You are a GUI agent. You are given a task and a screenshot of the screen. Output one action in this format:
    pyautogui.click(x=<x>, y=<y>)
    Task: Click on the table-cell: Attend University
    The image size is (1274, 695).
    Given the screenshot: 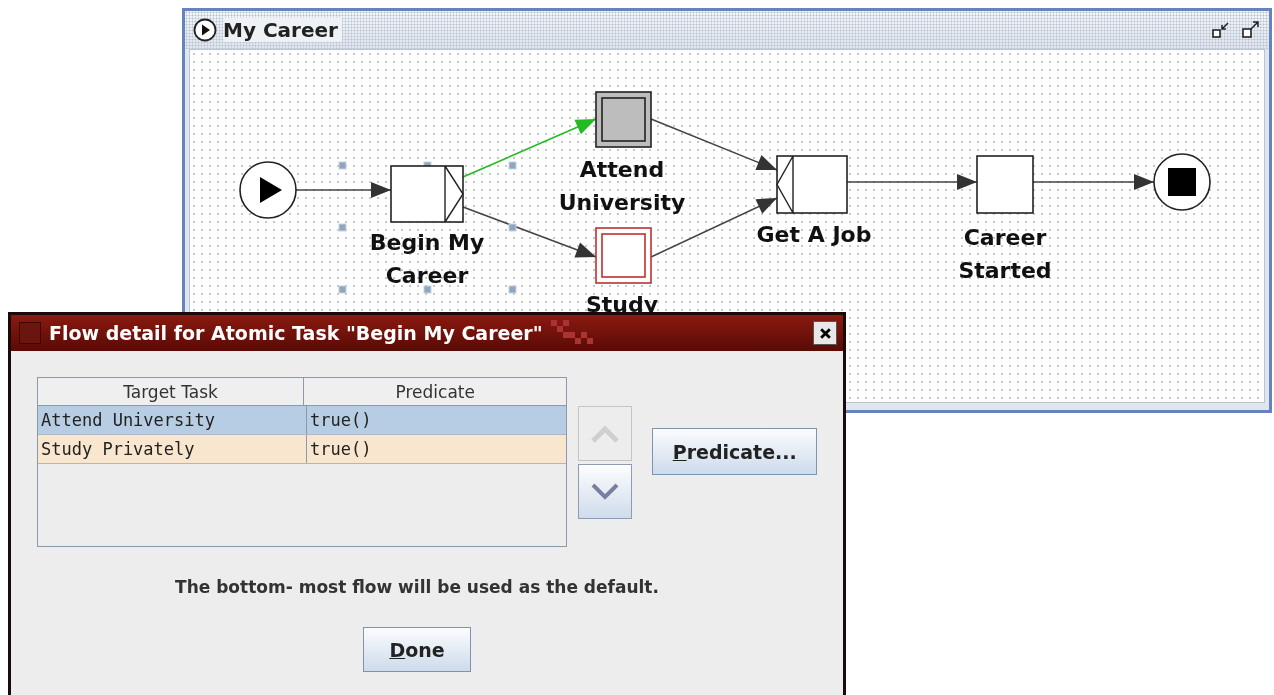 What is the action you would take?
    pyautogui.click(x=172, y=420)
    